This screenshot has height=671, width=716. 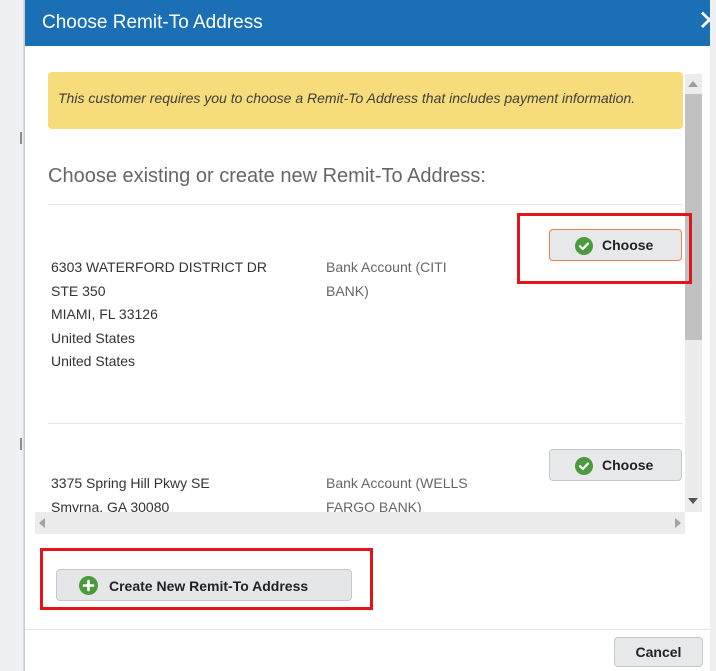 I want to click on bank-account-info: Bank Account (WELLS FARGO BANK), so click(x=416, y=492).